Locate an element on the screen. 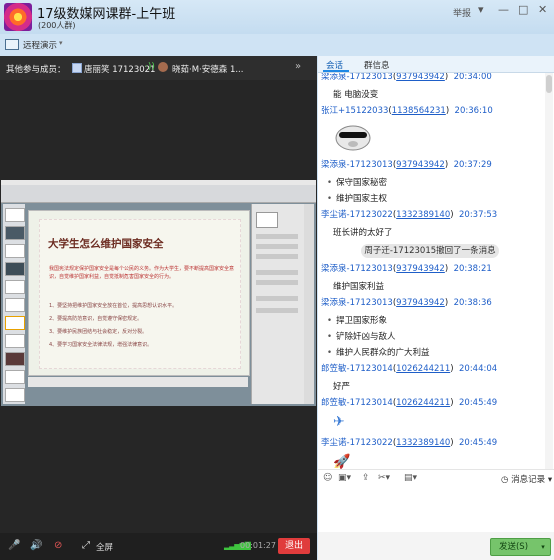 The height and width of the screenshot is (560, 554). image-icon: ▣▾ is located at coordinates (344, 478).